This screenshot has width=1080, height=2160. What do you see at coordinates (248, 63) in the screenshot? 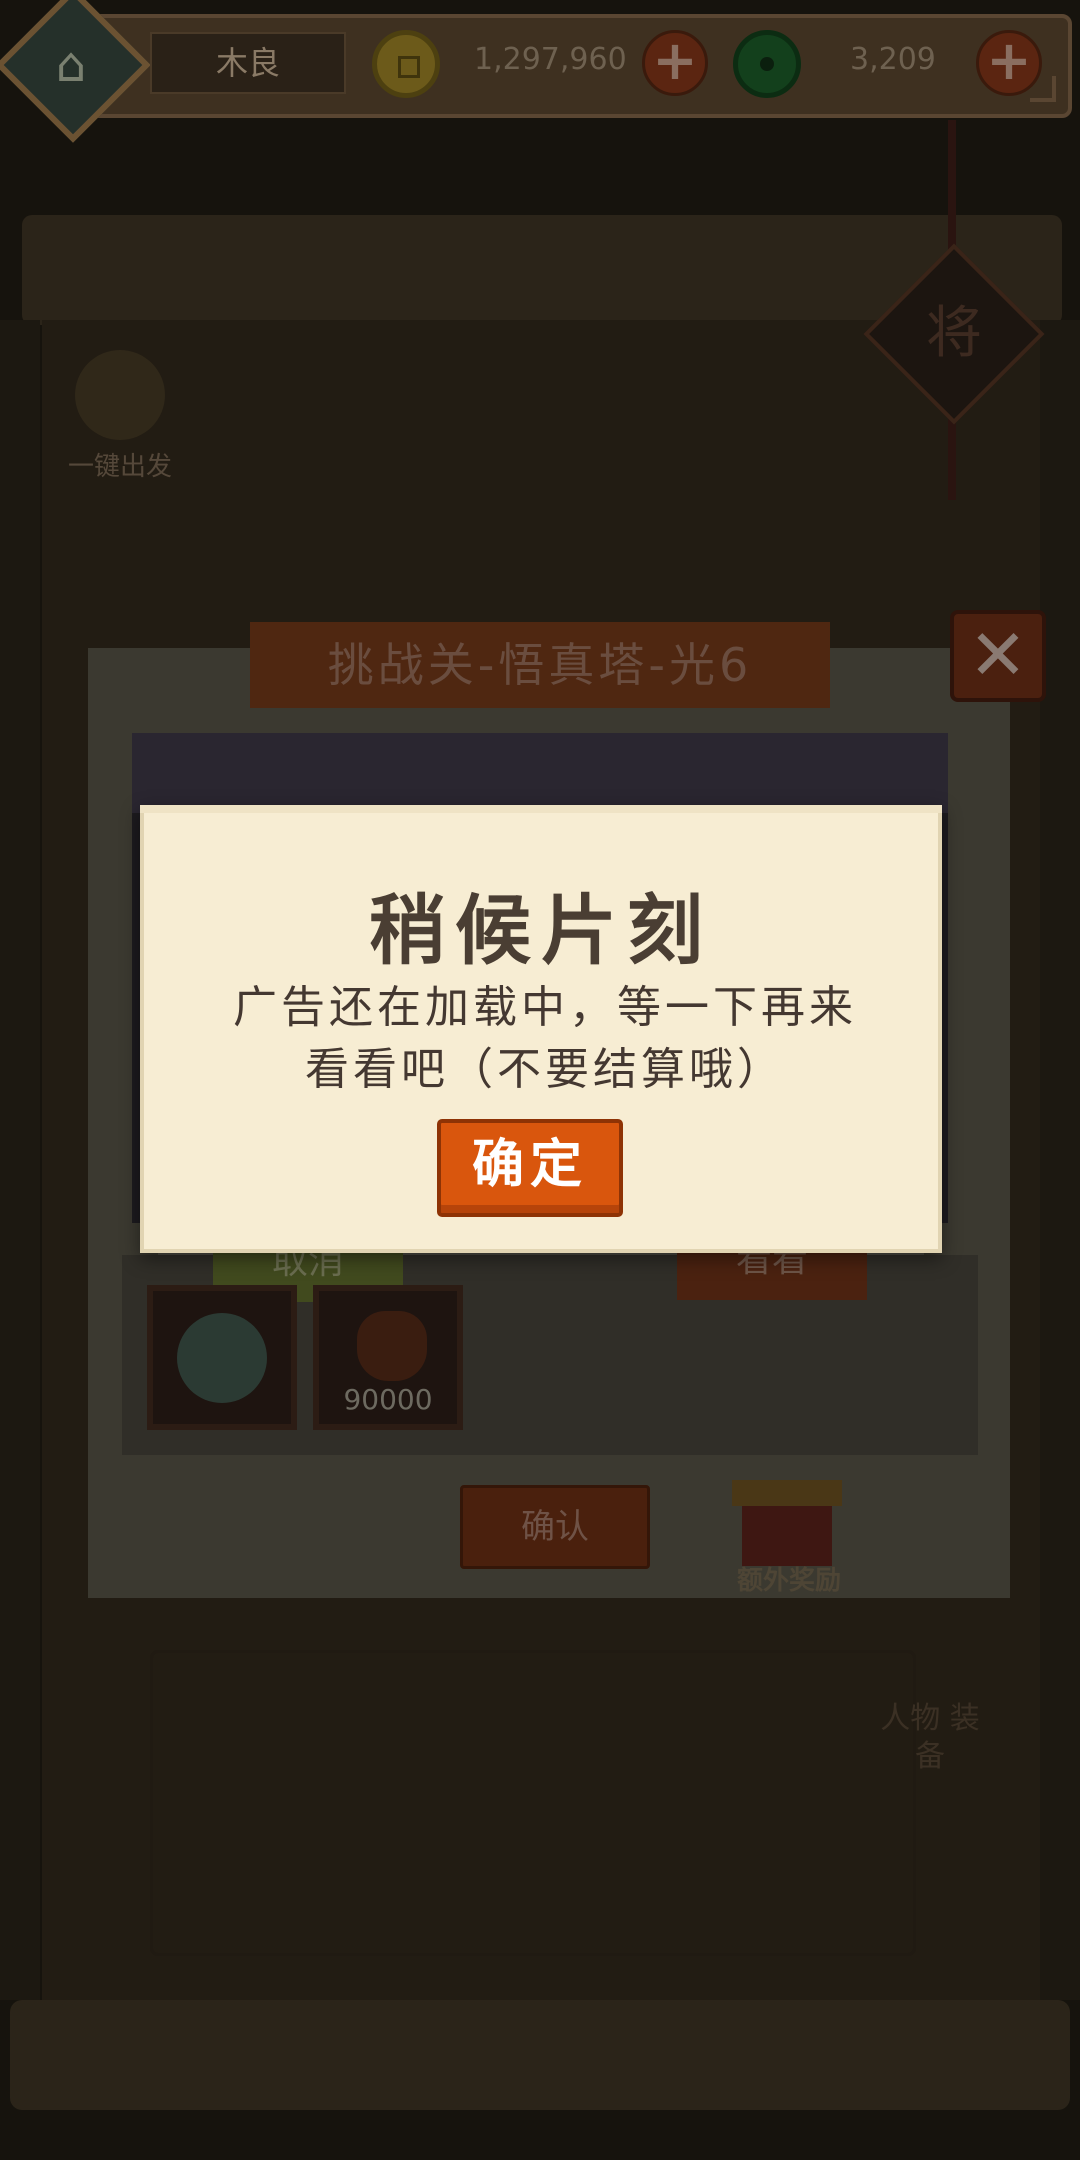
I see `player-name: 木良` at bounding box center [248, 63].